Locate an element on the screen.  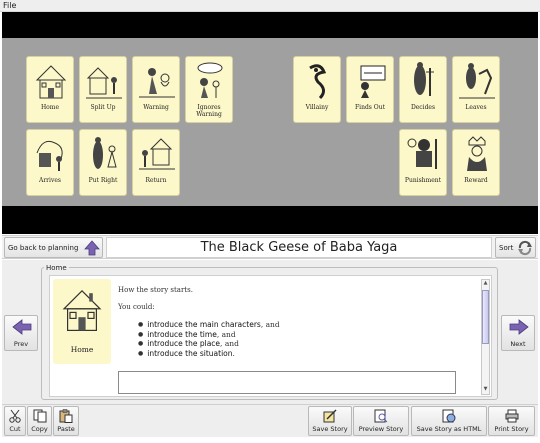
return-icon is located at coordinates (157, 154).